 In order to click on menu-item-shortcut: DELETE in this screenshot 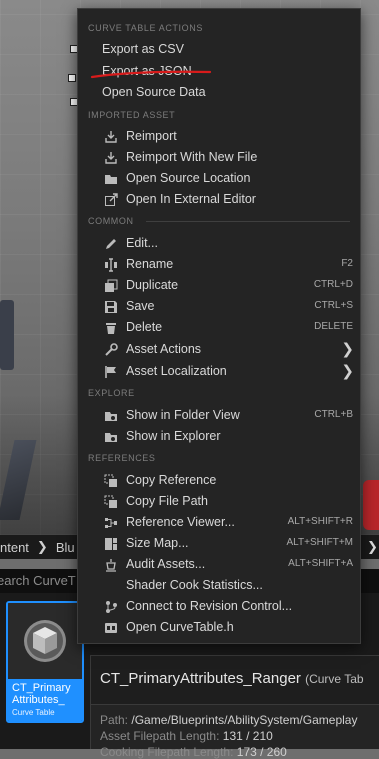, I will do `click(333, 326)`.